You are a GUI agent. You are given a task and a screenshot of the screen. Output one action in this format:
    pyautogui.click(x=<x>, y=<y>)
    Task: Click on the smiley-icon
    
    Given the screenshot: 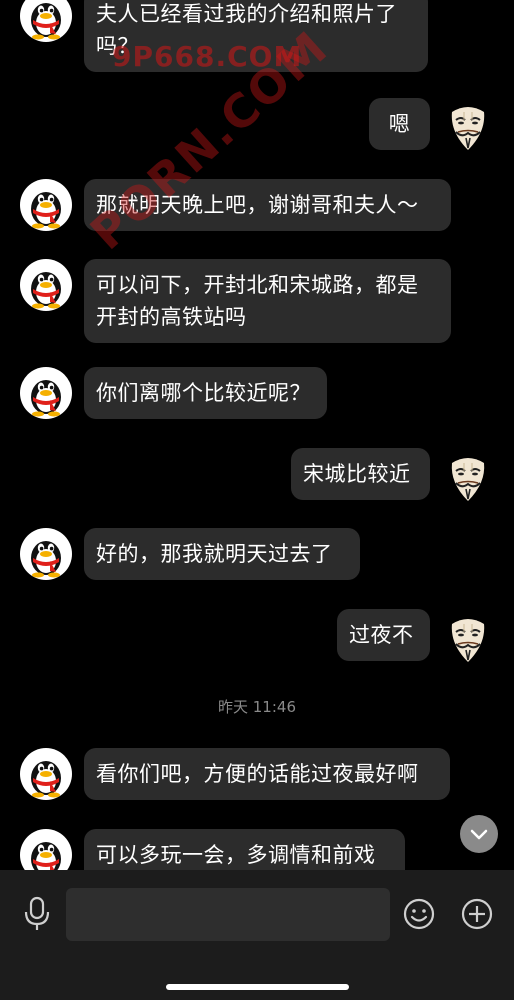 What is the action you would take?
    pyautogui.click(x=419, y=914)
    